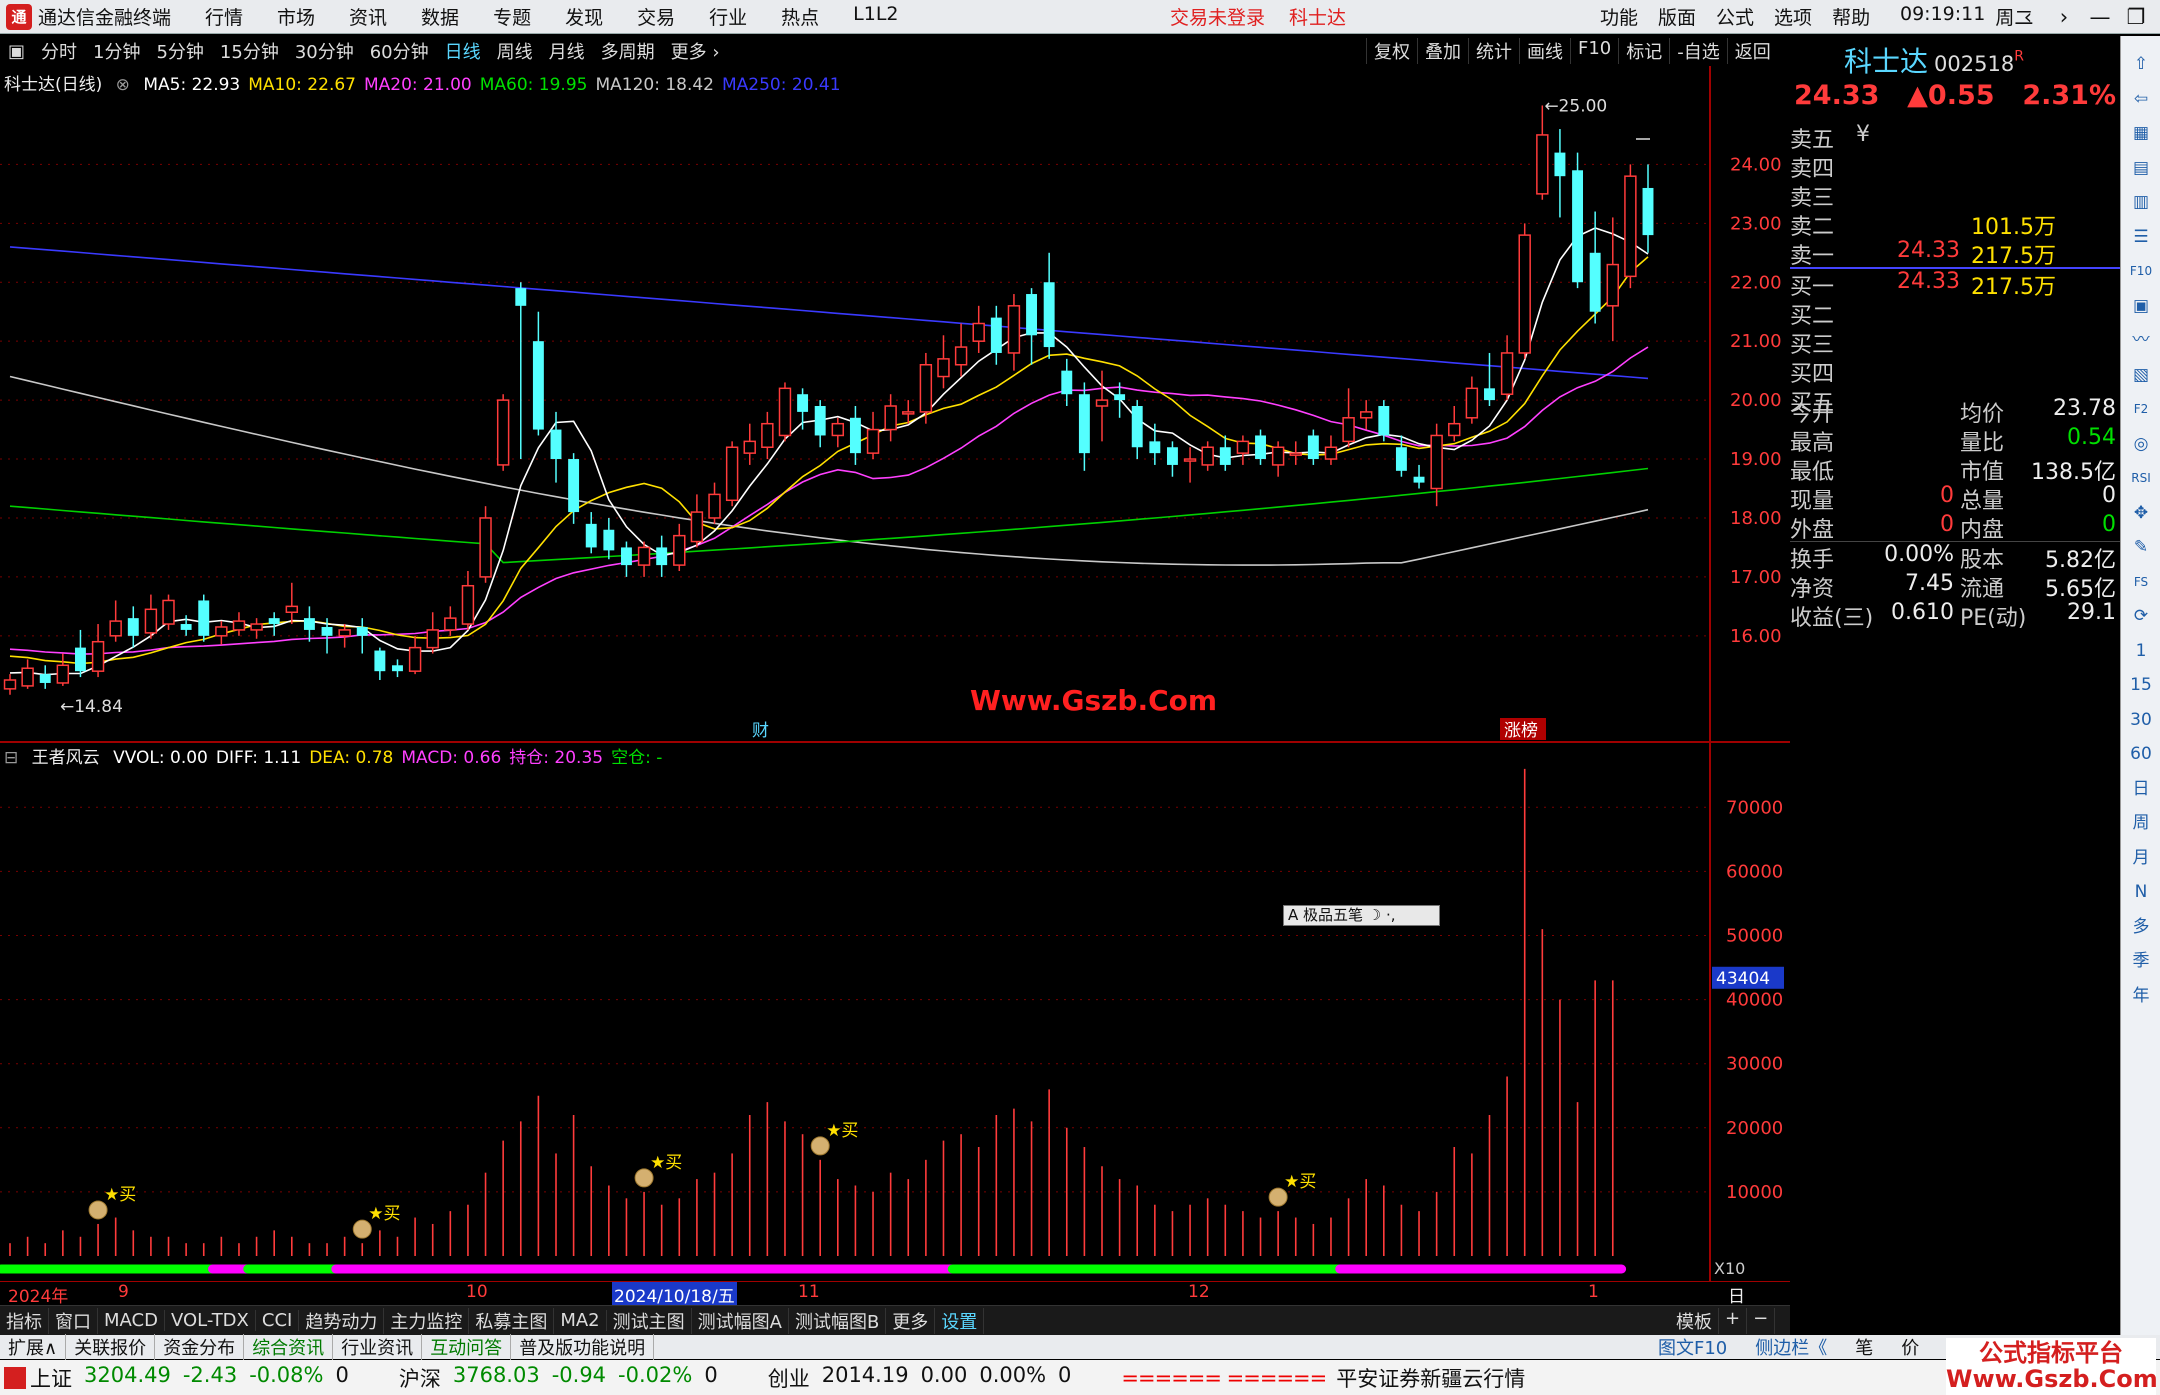 This screenshot has height=1395, width=2160. I want to click on period-18-icon: 15, so click(2141, 685).